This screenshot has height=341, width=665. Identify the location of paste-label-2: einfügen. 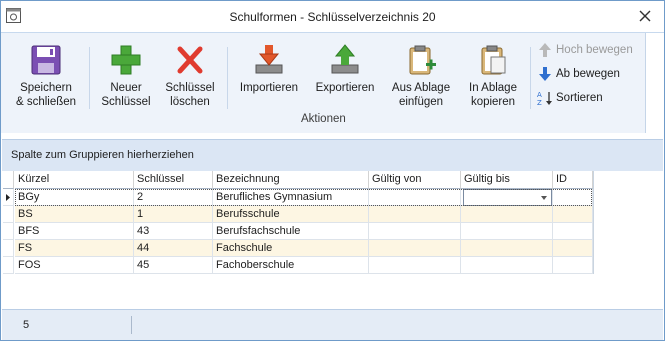
(421, 102).